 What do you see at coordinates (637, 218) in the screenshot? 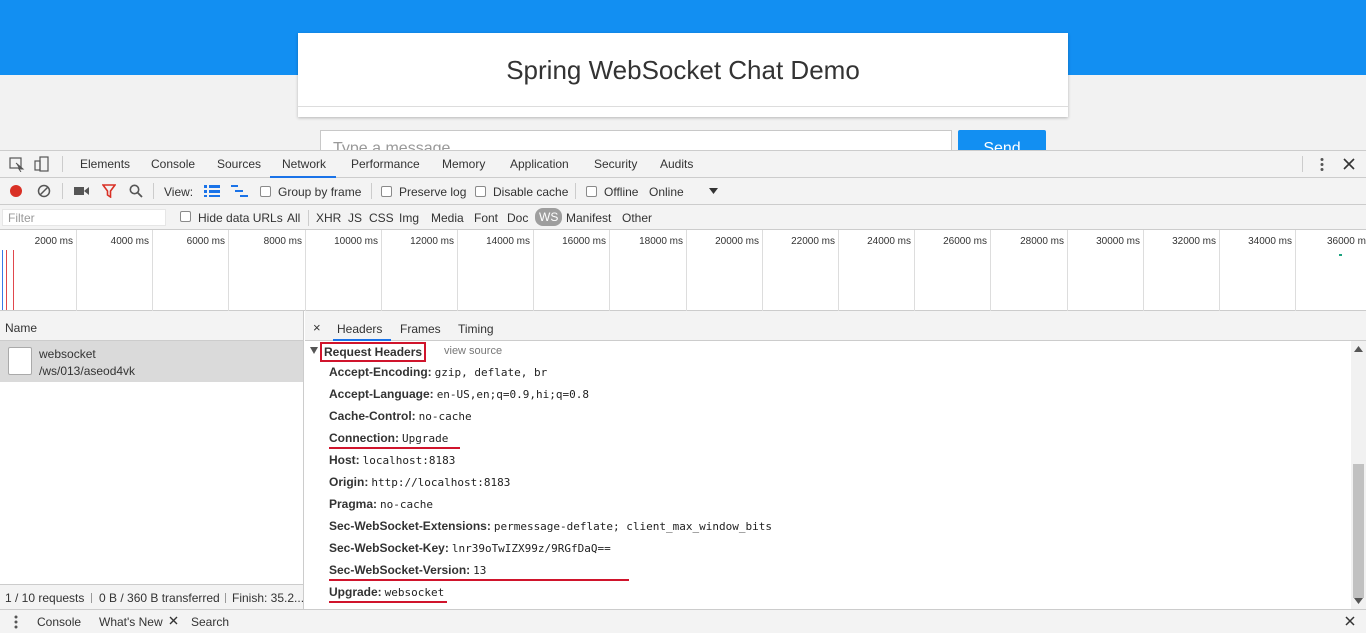
I see `filter-type-other: Other` at bounding box center [637, 218].